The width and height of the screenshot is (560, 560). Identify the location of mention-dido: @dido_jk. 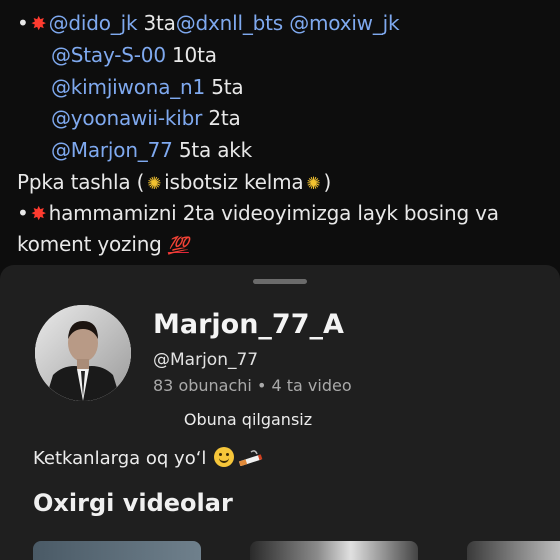
(93, 23).